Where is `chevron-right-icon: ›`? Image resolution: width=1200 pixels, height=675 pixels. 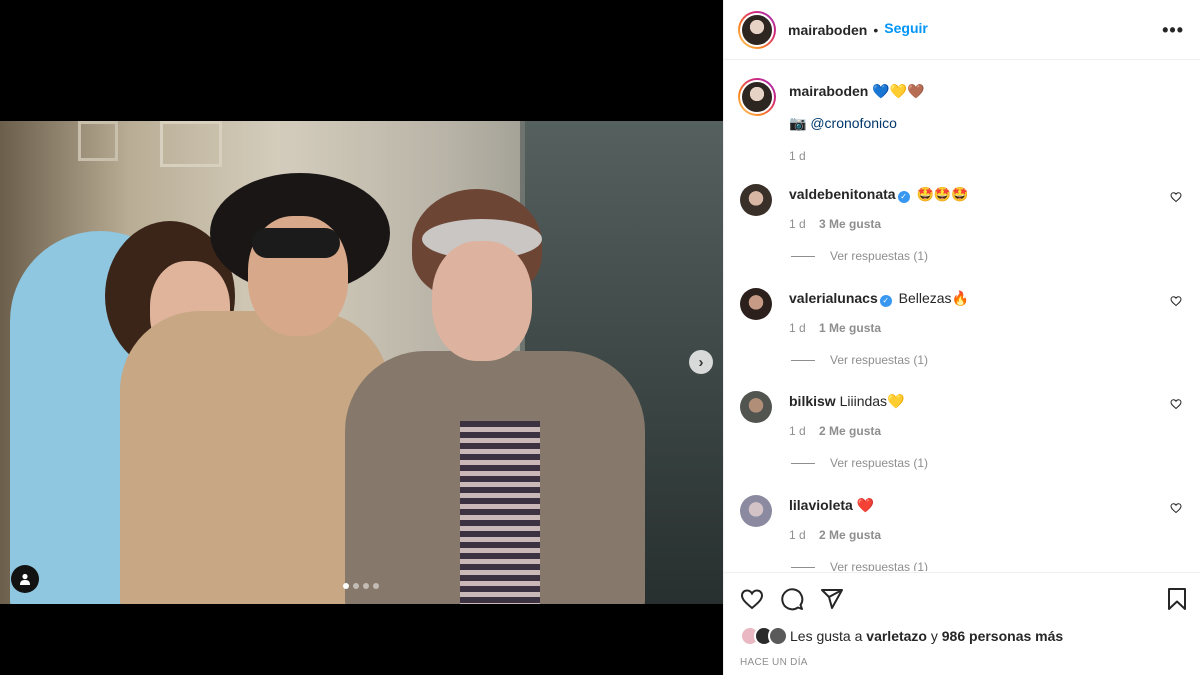 chevron-right-icon: › is located at coordinates (701, 362).